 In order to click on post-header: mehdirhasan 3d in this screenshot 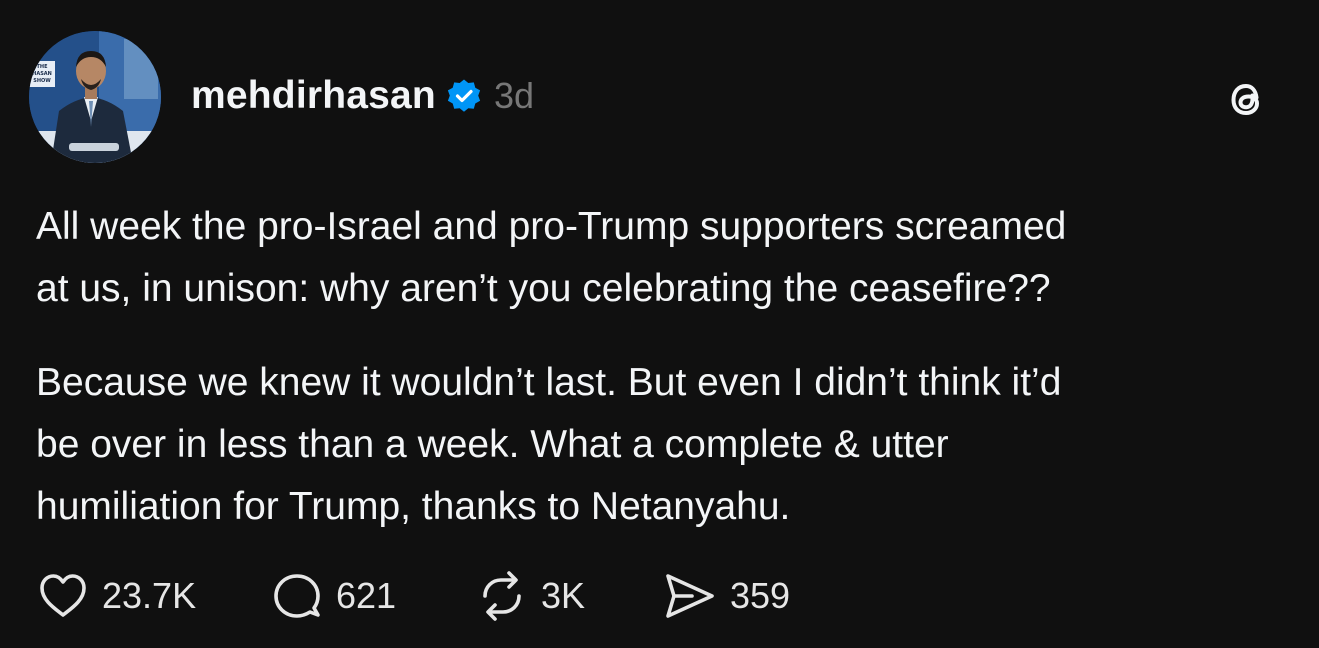, I will do `click(362, 96)`.